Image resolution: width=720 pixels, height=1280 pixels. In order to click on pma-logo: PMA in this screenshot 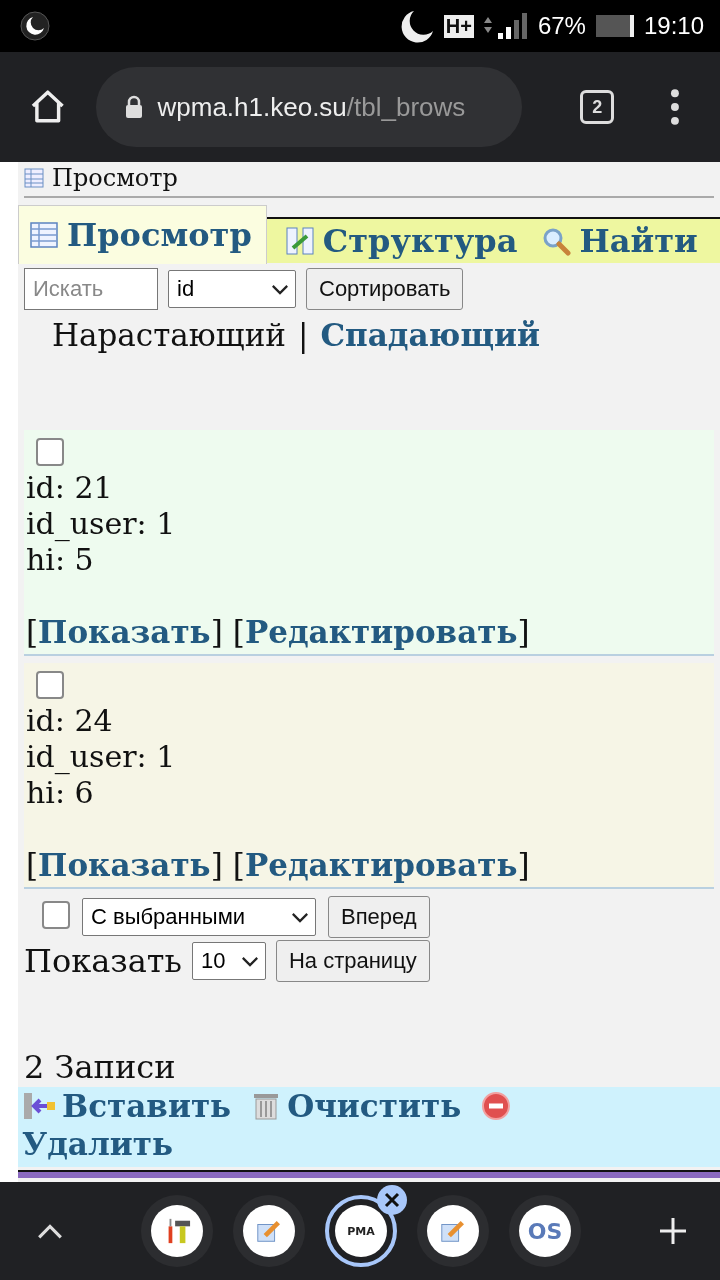, I will do `click(361, 1231)`.